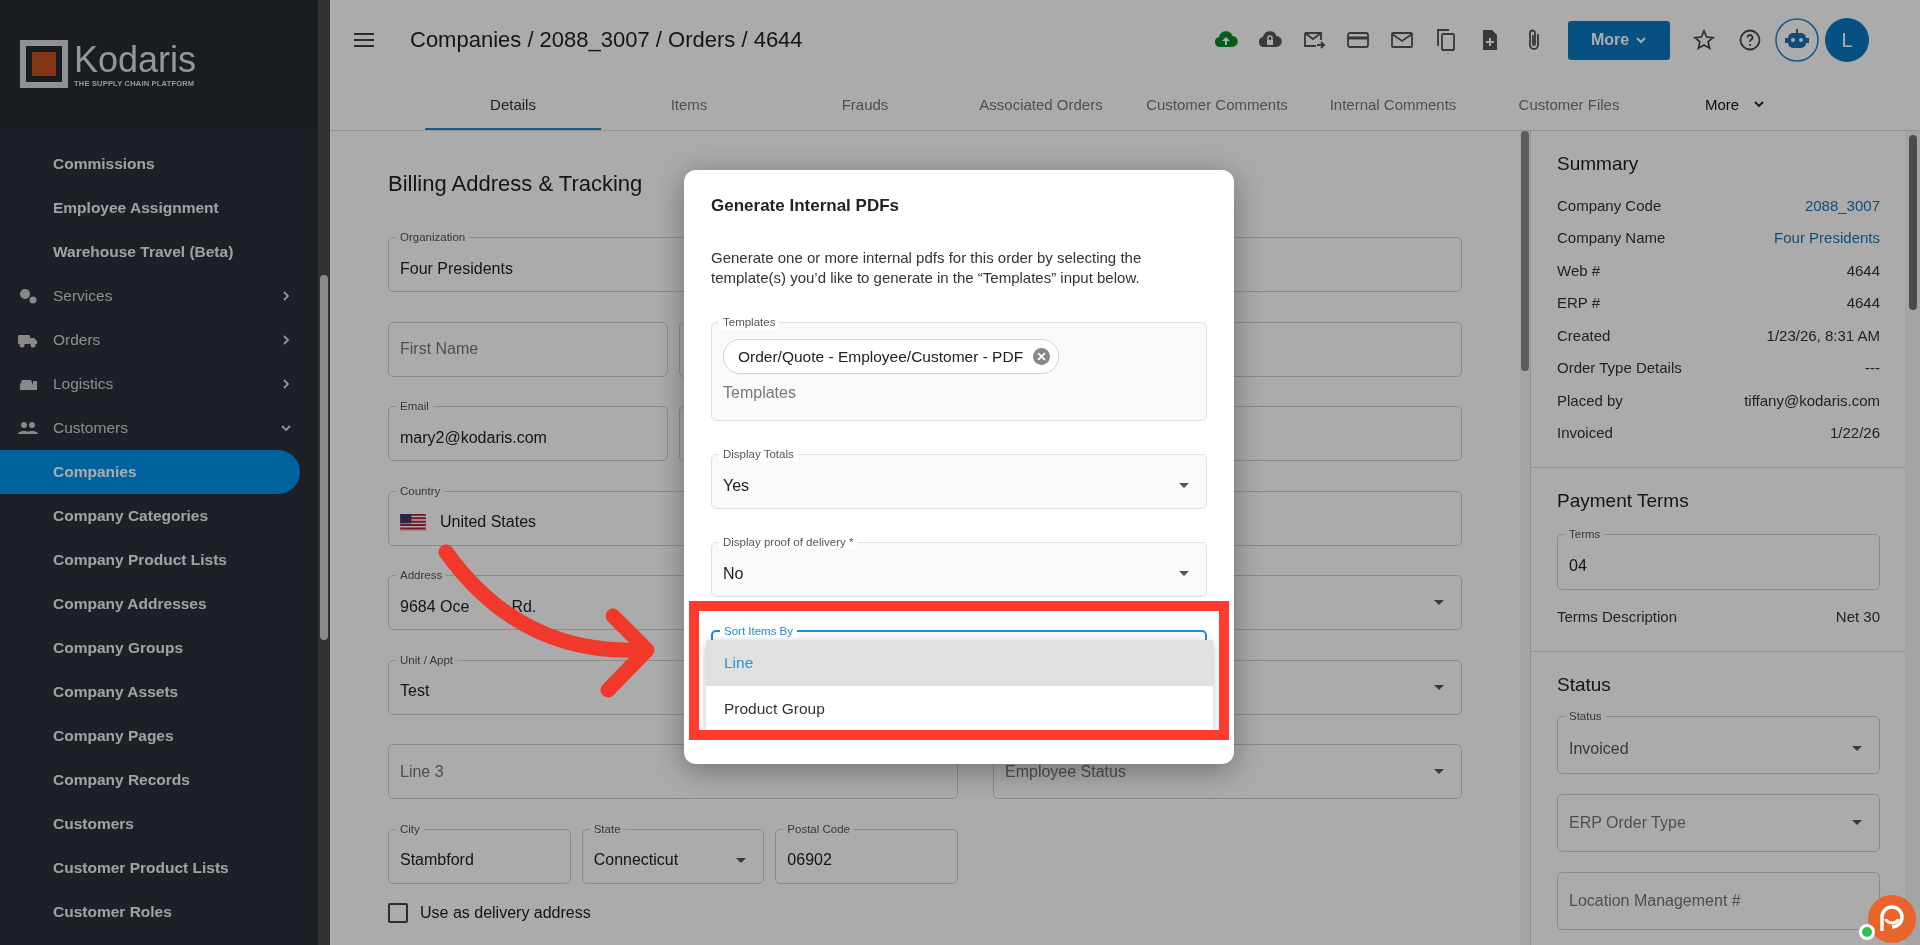 The height and width of the screenshot is (945, 1920). Describe the element at coordinates (805, 206) in the screenshot. I see `dialog-title: Generate Internal PDFs` at that location.